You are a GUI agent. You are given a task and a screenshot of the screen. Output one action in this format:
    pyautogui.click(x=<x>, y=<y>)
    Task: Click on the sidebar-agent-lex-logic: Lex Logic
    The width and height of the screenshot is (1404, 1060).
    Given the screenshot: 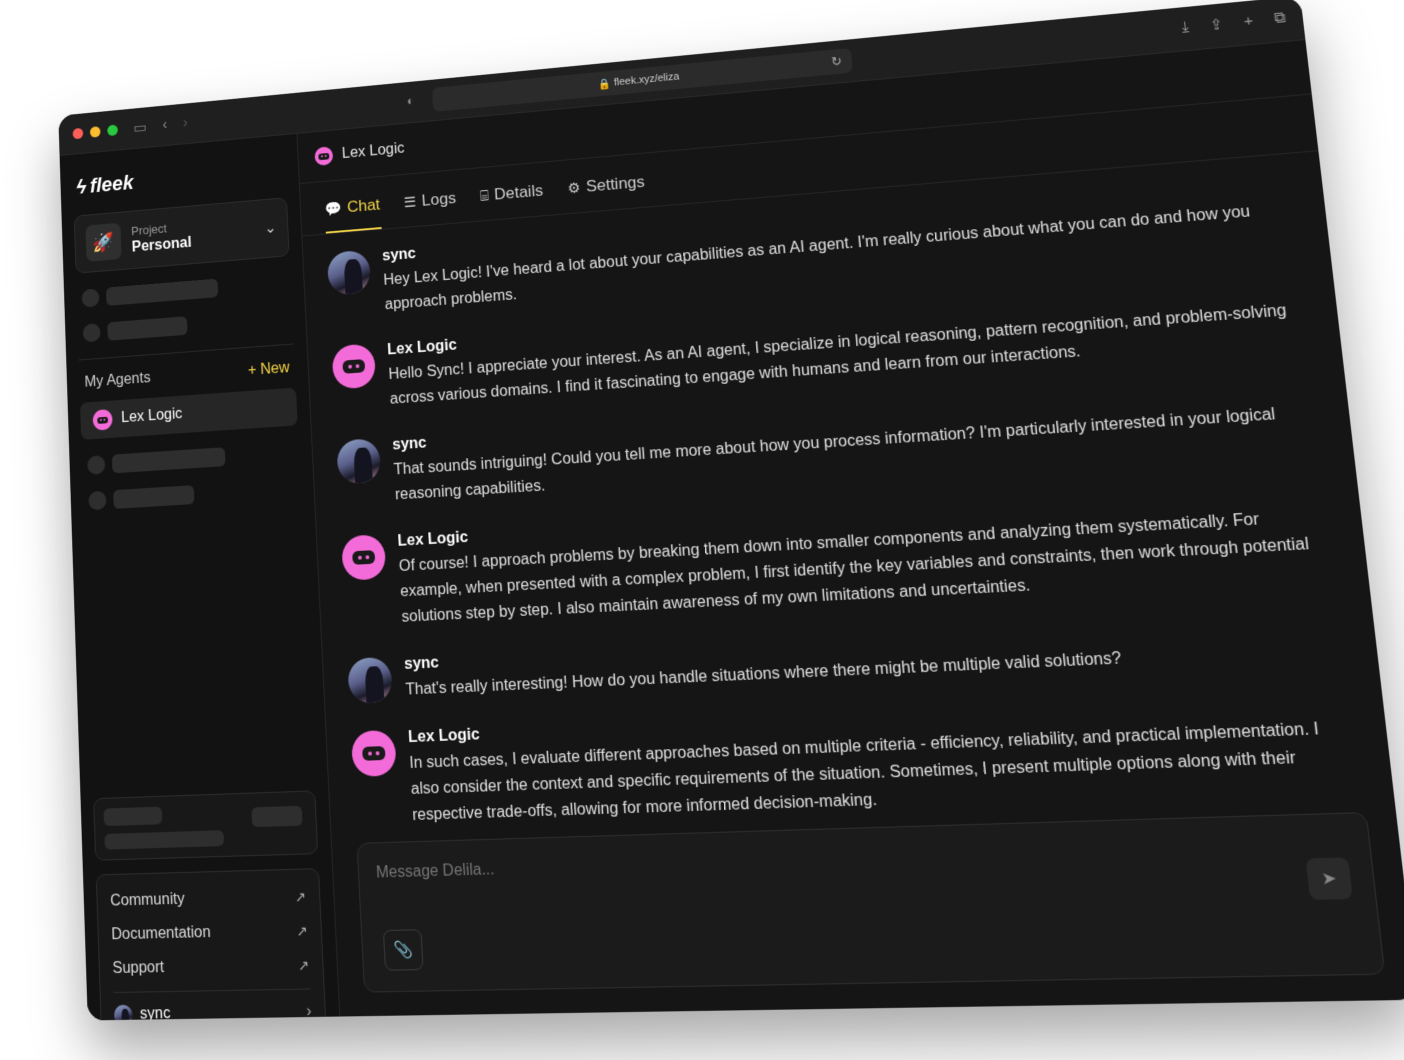 What is the action you would take?
    pyautogui.click(x=188, y=413)
    